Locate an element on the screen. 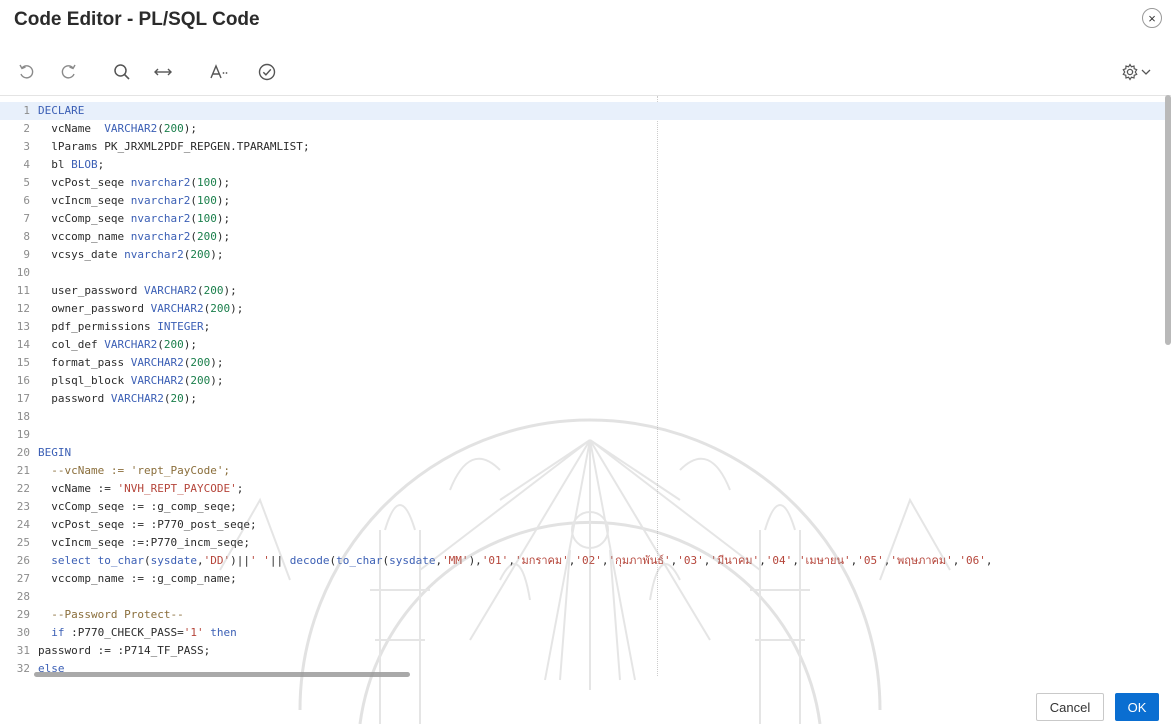  code-line: 13 pdf_permissions INTEGER; is located at coordinates (582, 327).